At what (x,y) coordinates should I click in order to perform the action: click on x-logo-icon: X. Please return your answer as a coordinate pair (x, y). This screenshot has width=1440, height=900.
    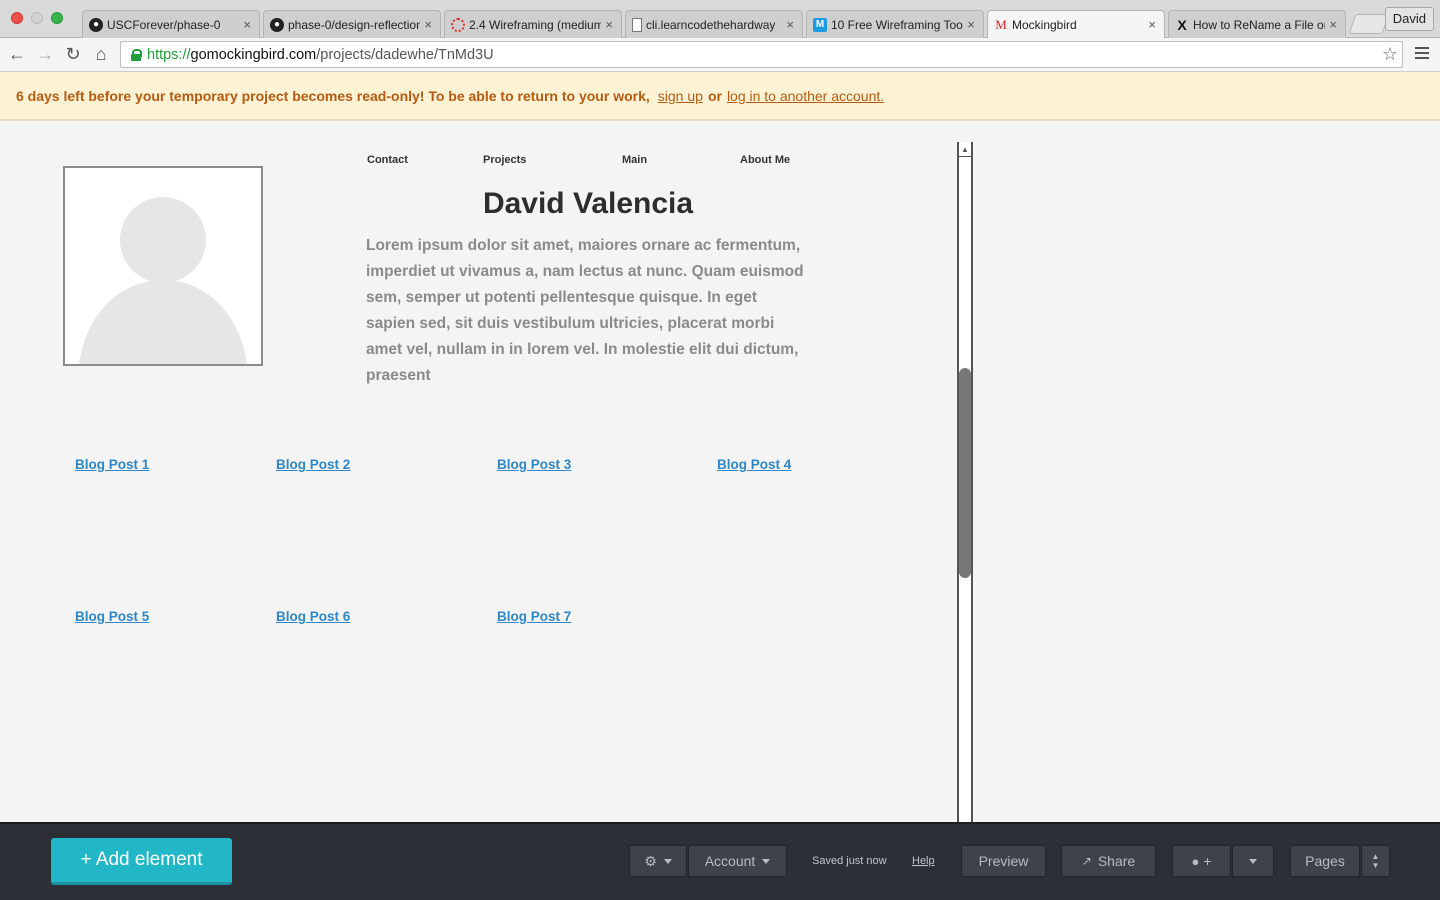
    Looking at the image, I should click on (1182, 24).